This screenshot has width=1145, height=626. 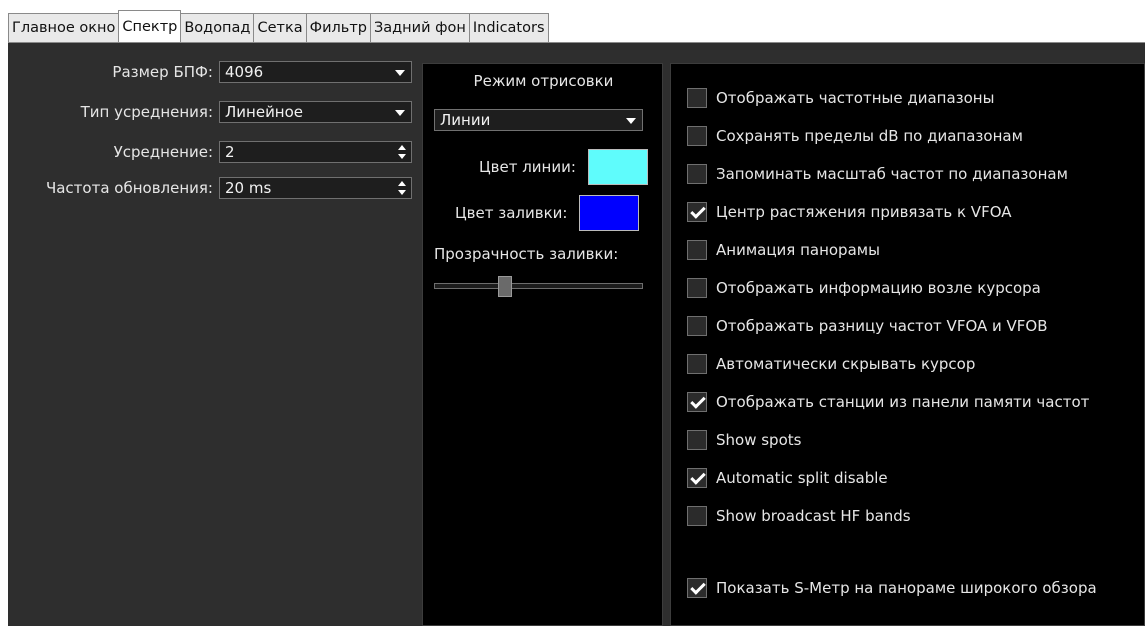 What do you see at coordinates (215, 72) in the screenshot?
I see `fft-size-row: Размер БПФ: 4096` at bounding box center [215, 72].